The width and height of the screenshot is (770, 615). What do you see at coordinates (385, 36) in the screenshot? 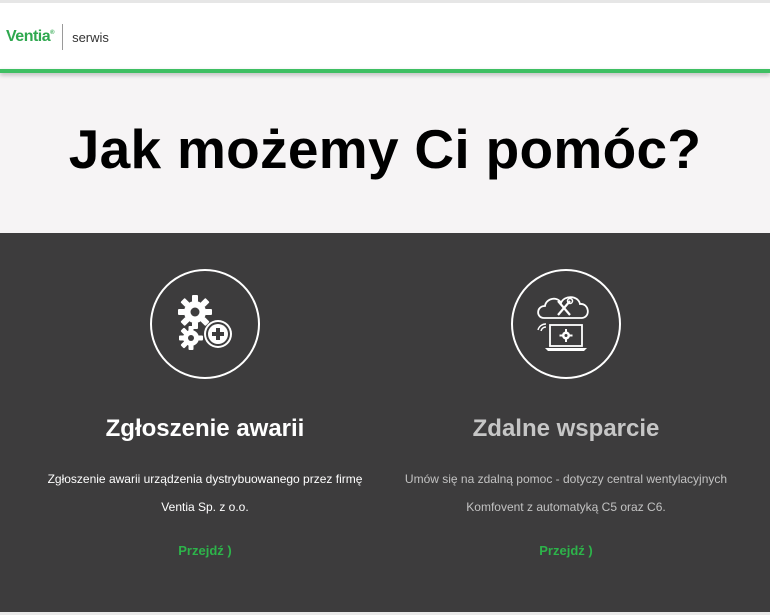
I see `top-bar: Ventia® serwis` at bounding box center [385, 36].